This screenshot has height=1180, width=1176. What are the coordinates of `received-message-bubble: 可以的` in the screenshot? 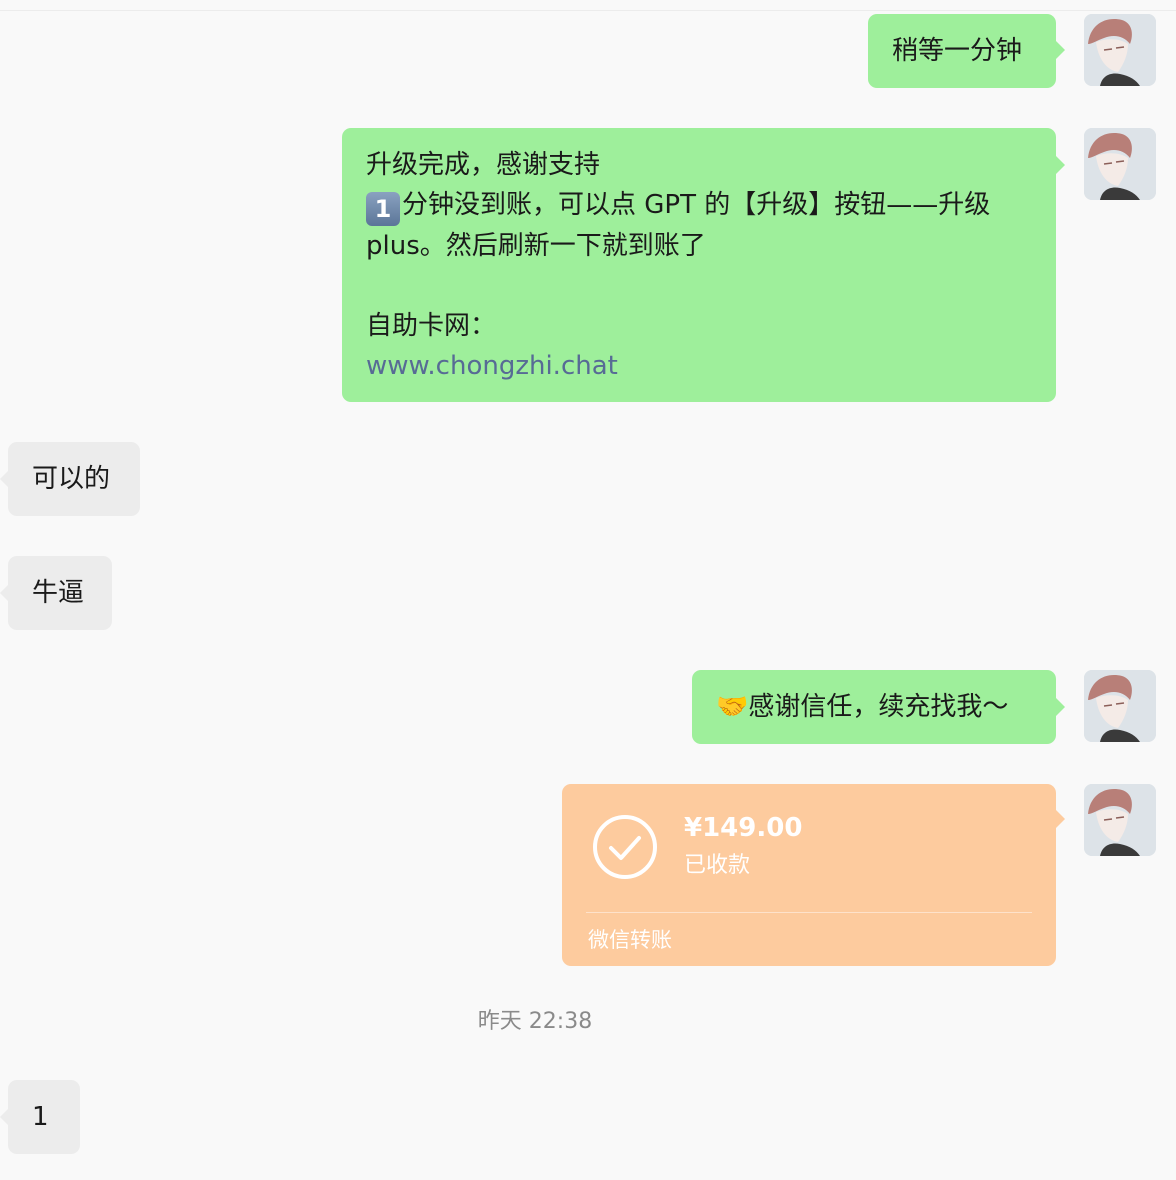 It's located at (74, 479).